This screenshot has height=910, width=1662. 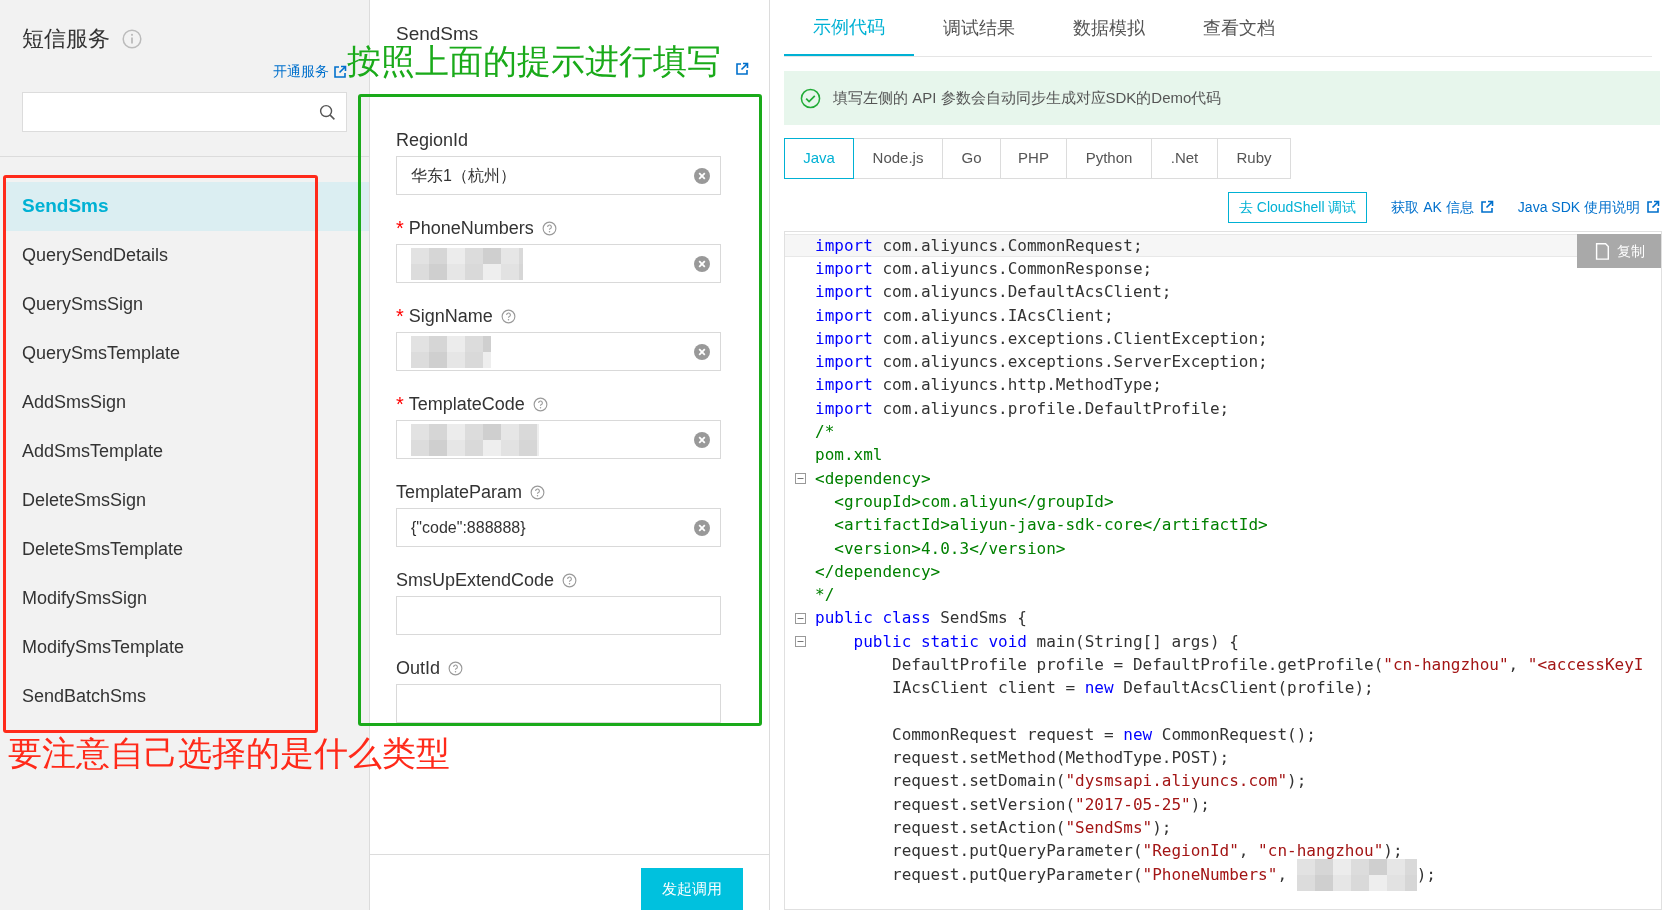 What do you see at coordinates (187, 451) in the screenshot?
I see `sidebar-item: AddSmsTemplate` at bounding box center [187, 451].